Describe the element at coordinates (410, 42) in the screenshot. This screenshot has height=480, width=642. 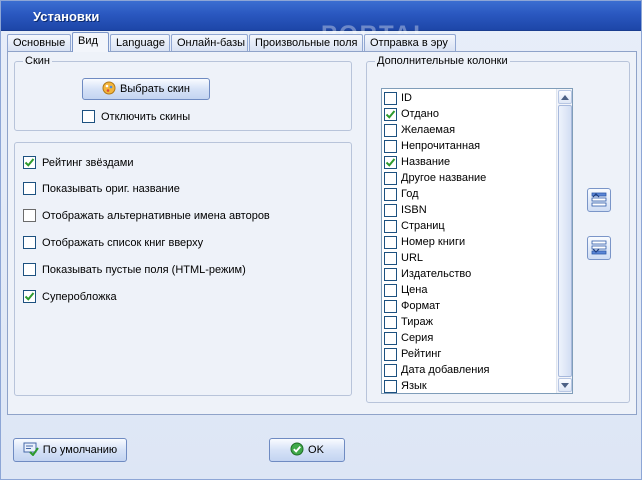
I see `tab-send: Отправка в эру` at that location.